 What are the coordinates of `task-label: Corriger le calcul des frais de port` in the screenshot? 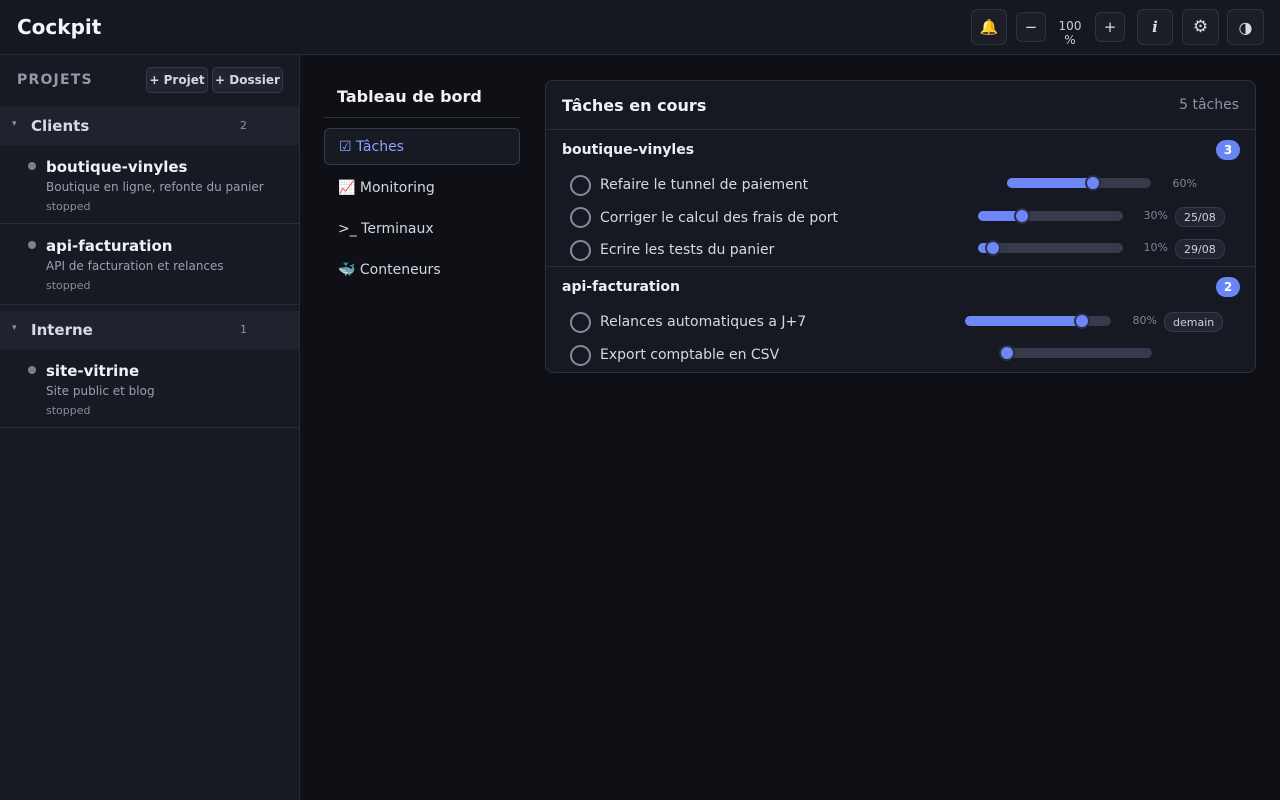 It's located at (719, 218).